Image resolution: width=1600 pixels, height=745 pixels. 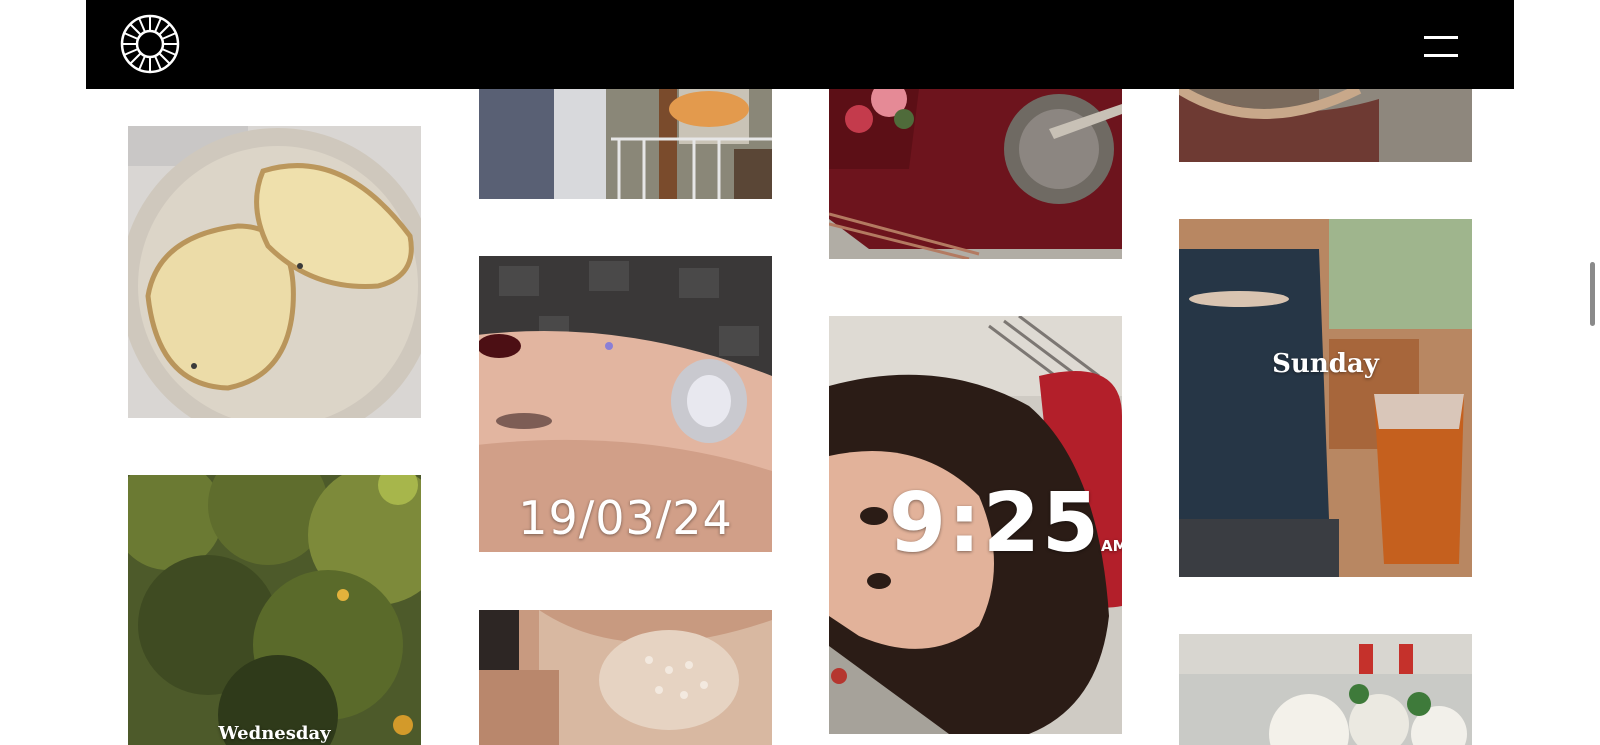 I want to click on photo-laptop-sunday: Sunday, so click(x=1325, y=398).